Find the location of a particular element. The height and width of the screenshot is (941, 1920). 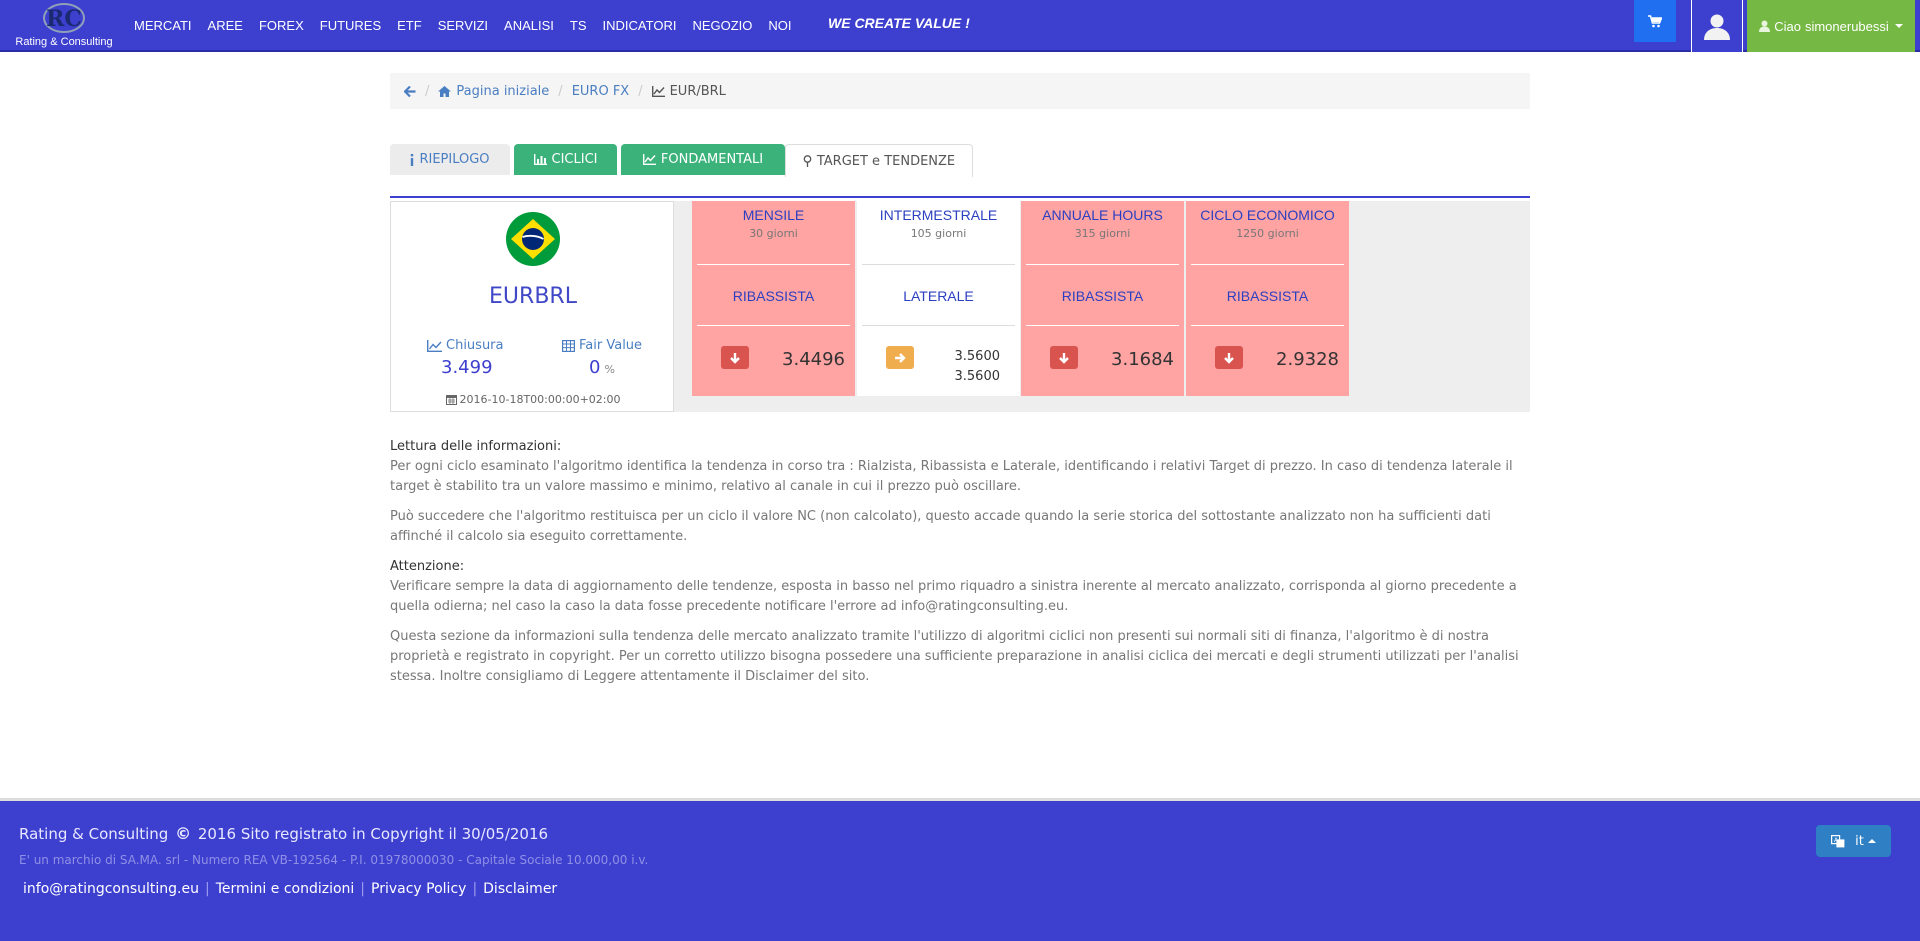

tab-target-label: TARGET e TENDENZE is located at coordinates (886, 161).